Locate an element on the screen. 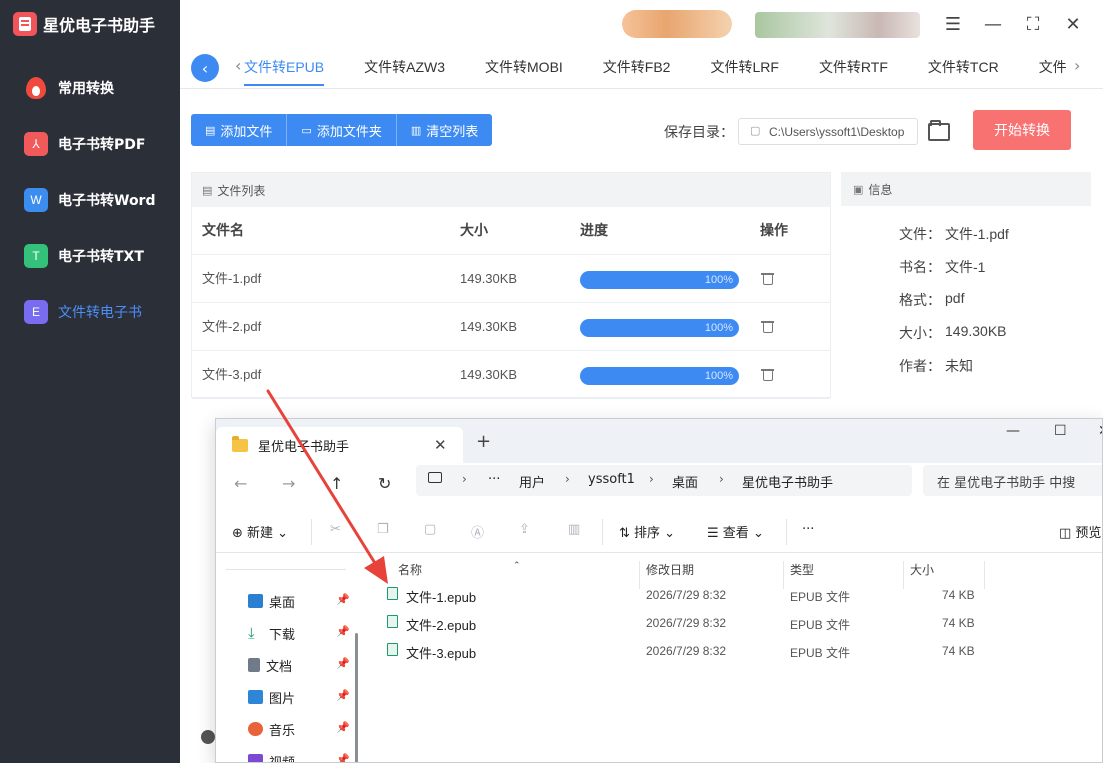  tab-epub: 文件转EPUB is located at coordinates (284, 67).